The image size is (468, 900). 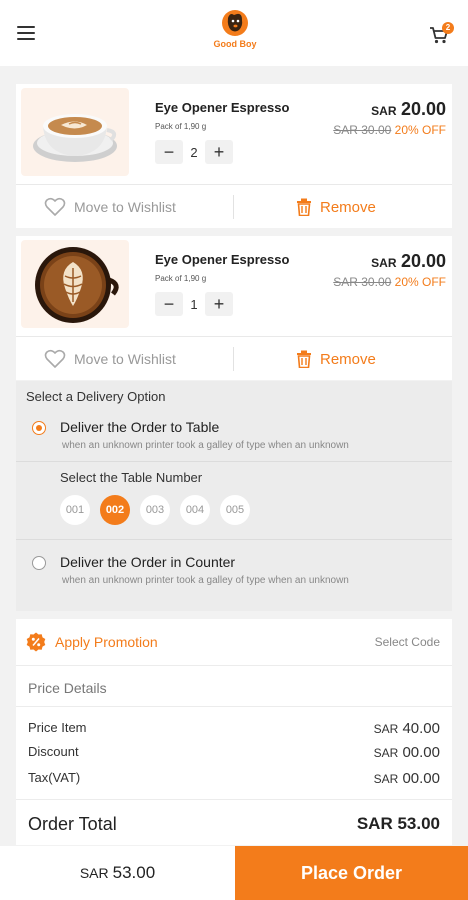 I want to click on brand-name: Good Boy, so click(x=235, y=44).